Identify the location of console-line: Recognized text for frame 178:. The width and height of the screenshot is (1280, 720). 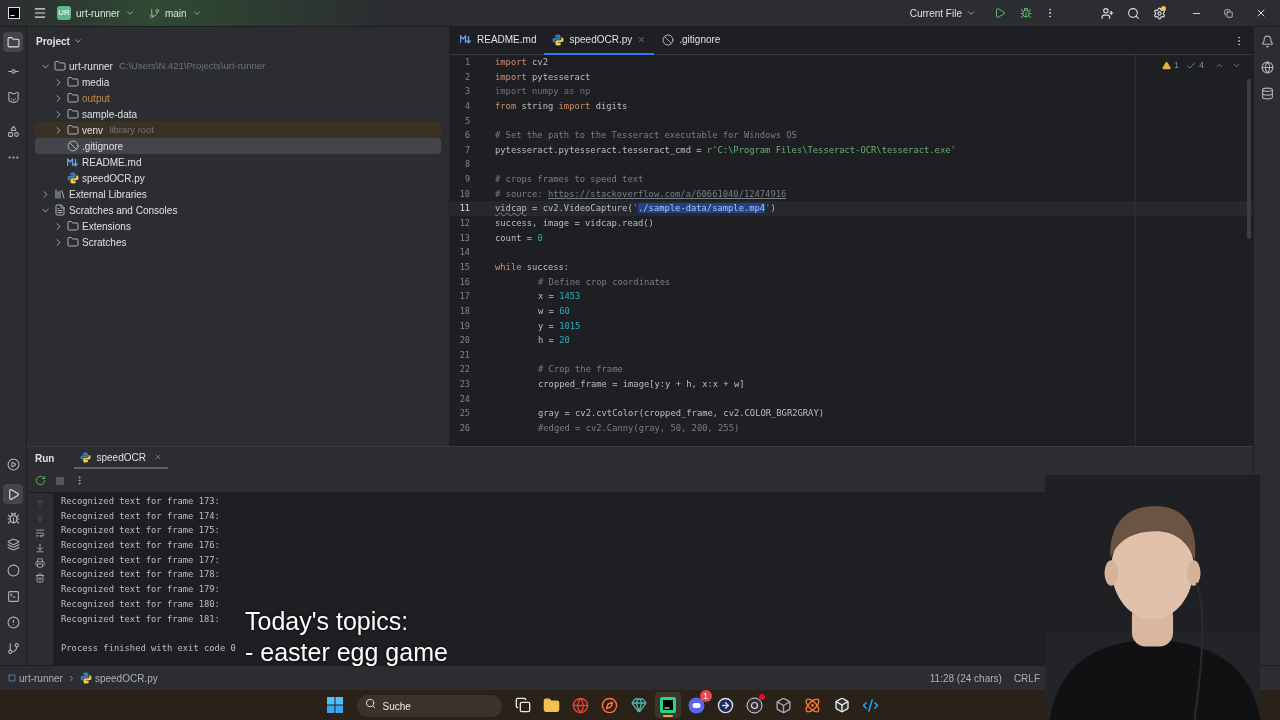
(140, 574).